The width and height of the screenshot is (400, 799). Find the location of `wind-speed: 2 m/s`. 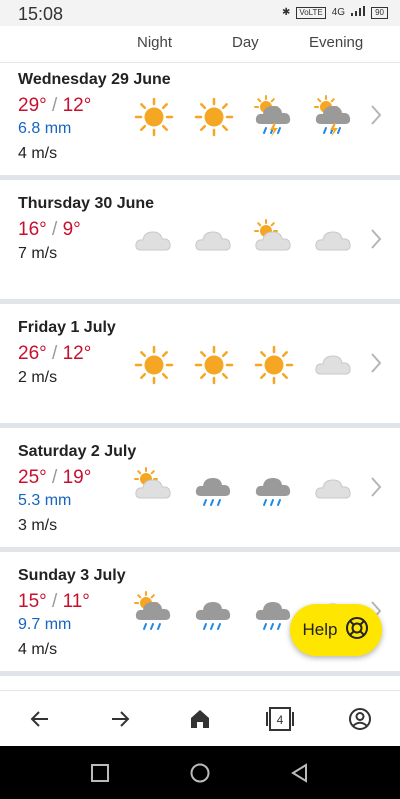

wind-speed: 2 m/s is located at coordinates (38, 377).